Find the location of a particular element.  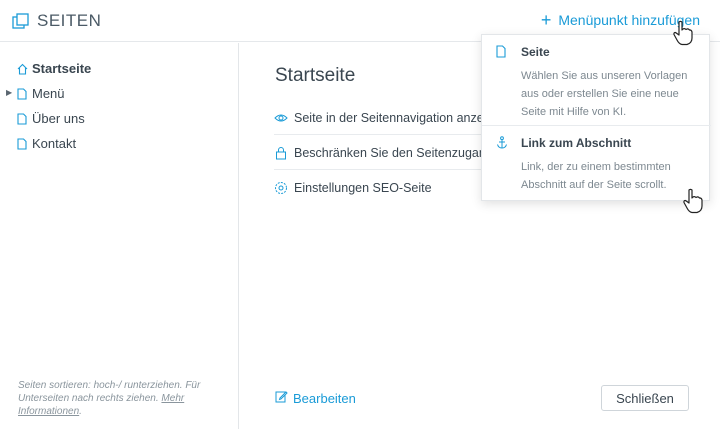

dropdown-item-title: Seite is located at coordinates (535, 52).